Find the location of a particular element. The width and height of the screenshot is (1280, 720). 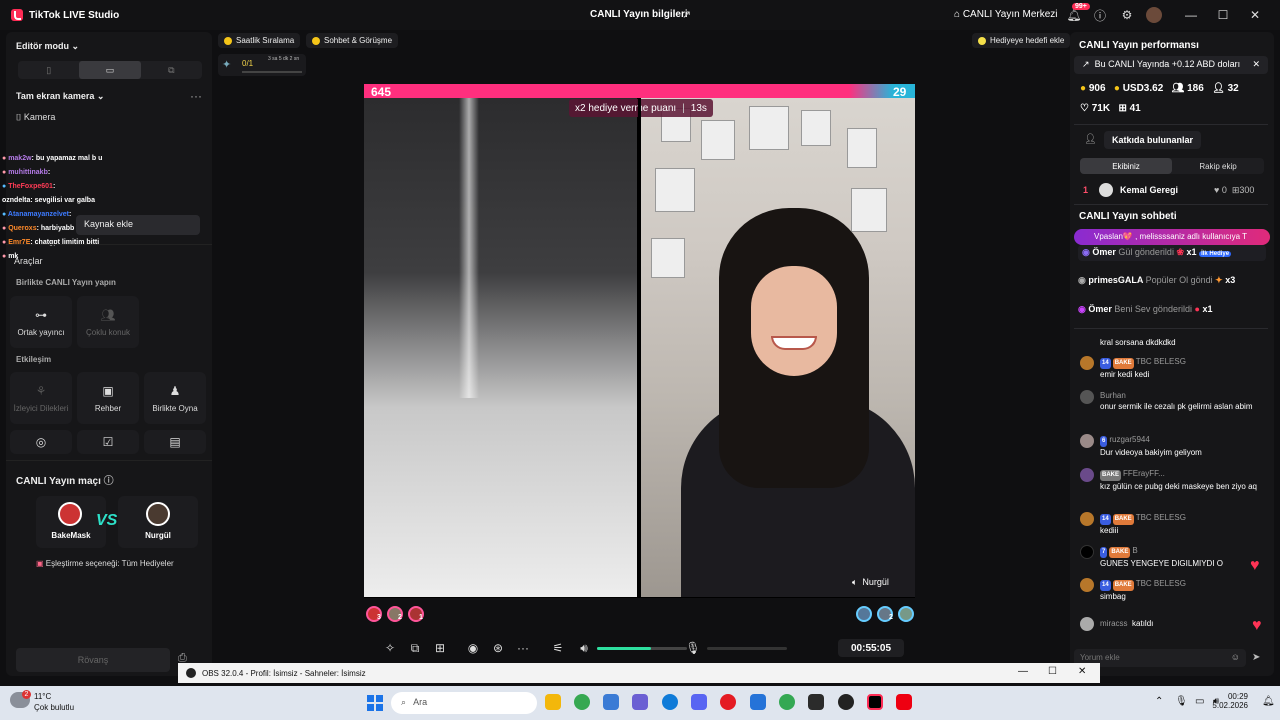

start-icon is located at coordinates (375, 703).